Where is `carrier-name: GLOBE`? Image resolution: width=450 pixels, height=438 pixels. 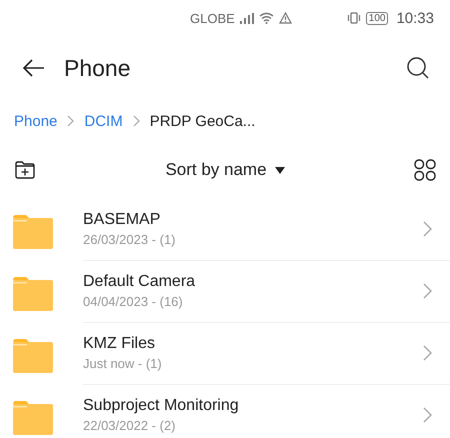 carrier-name: GLOBE is located at coordinates (212, 18).